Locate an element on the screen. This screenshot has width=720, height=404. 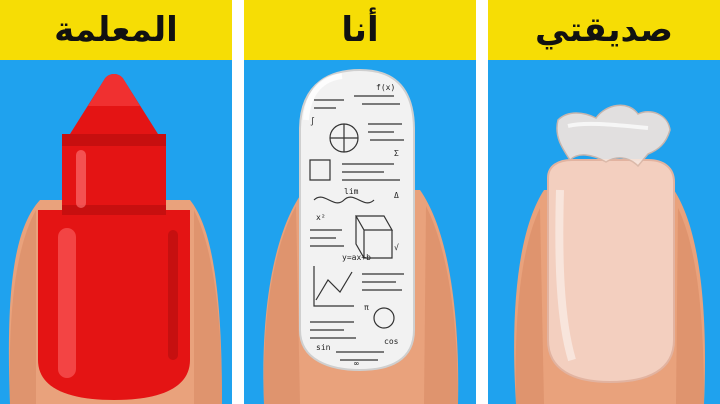
label-bar: المعلمة is located at coordinates (116, 30).